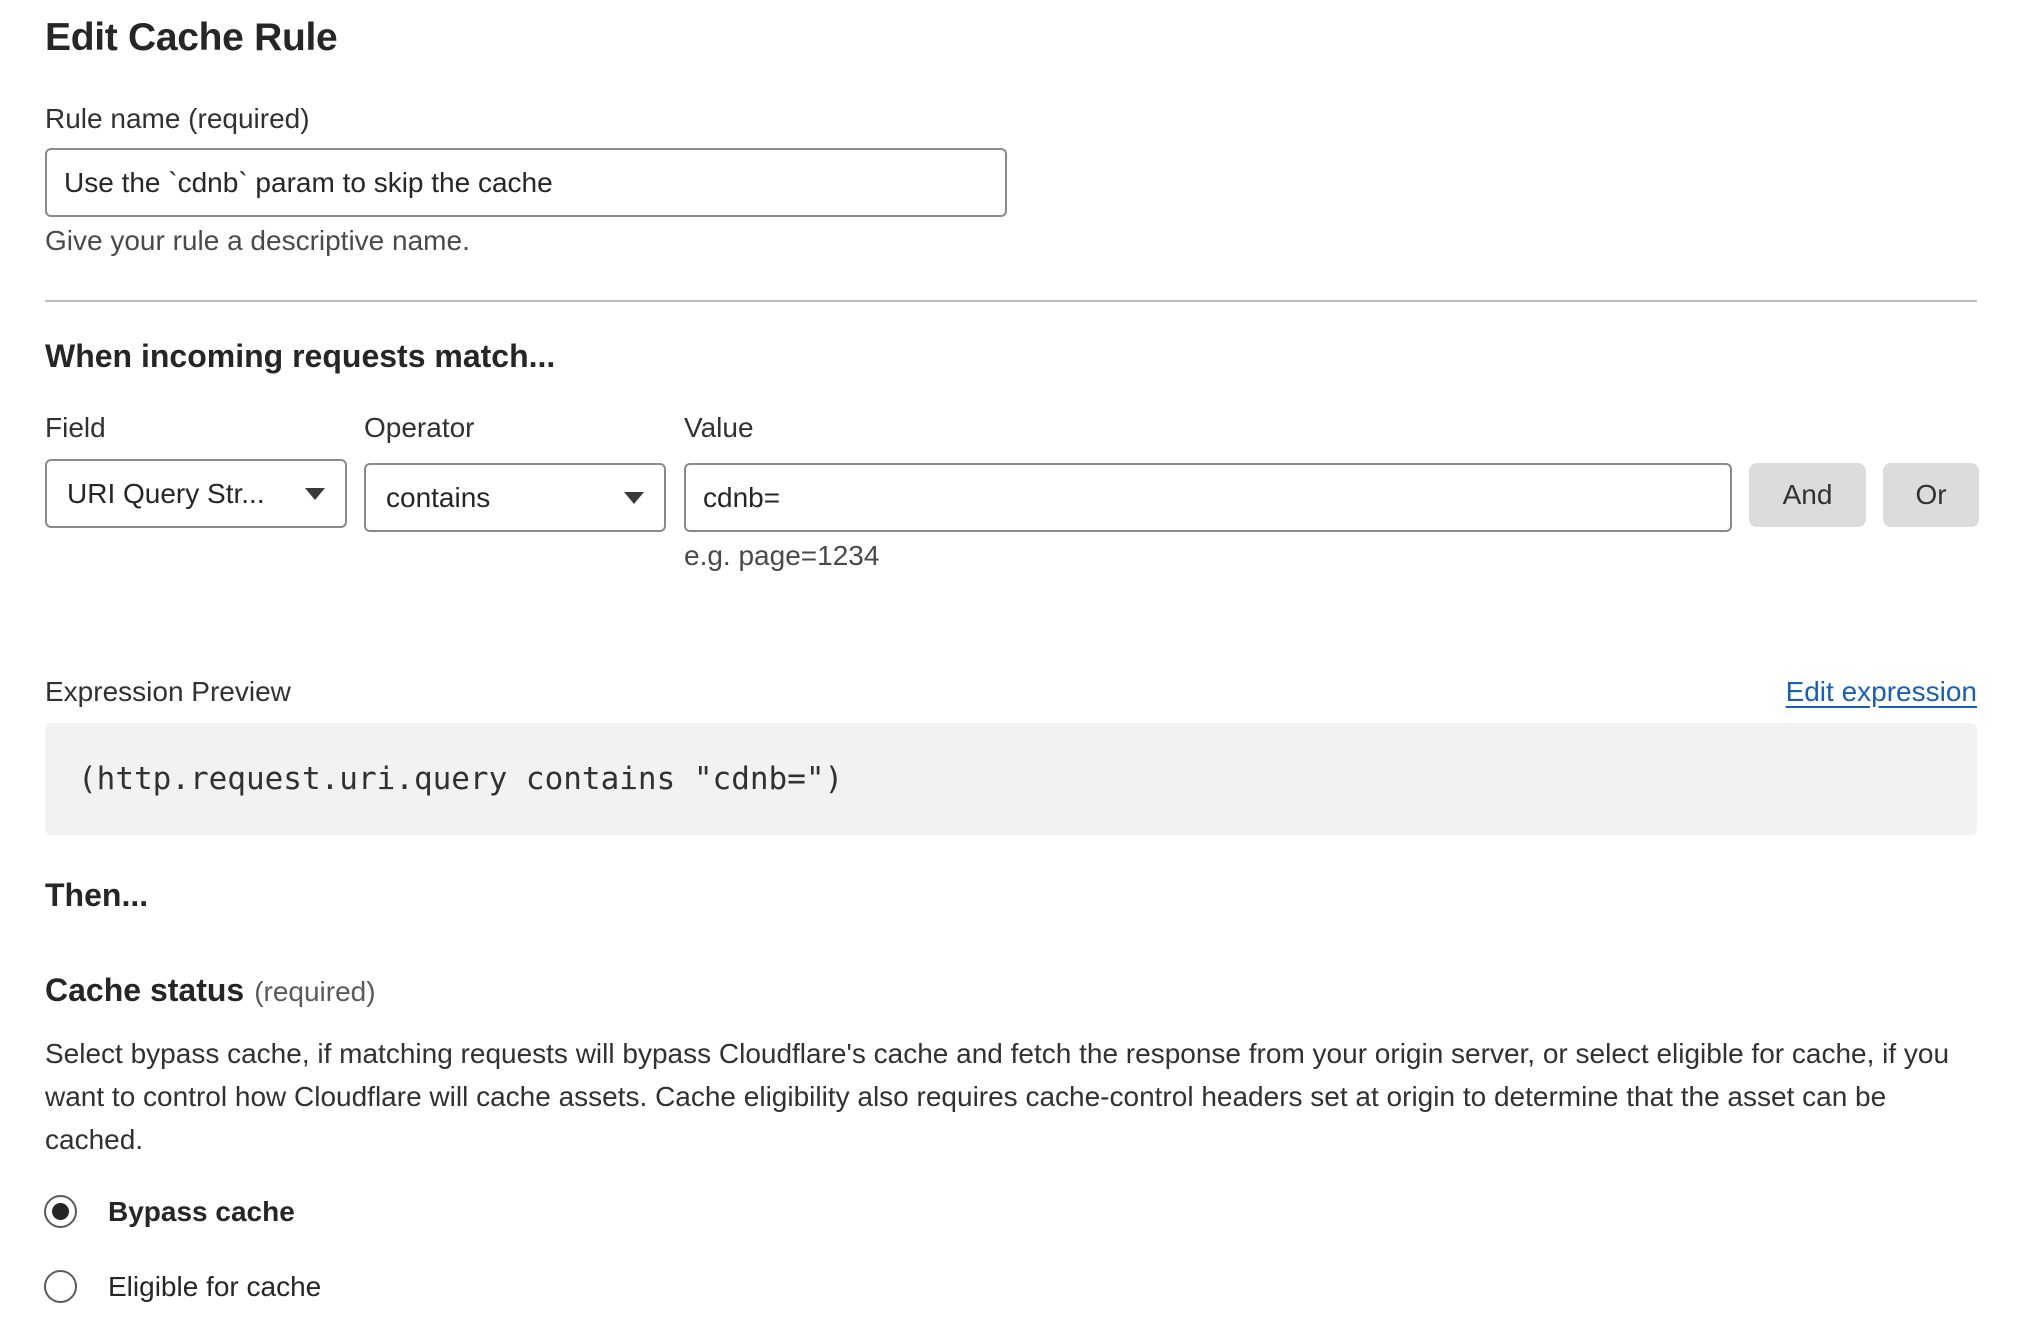  Describe the element at coordinates (215, 1286) in the screenshot. I see `eligible-for-cache-label: Eligible for cache` at that location.